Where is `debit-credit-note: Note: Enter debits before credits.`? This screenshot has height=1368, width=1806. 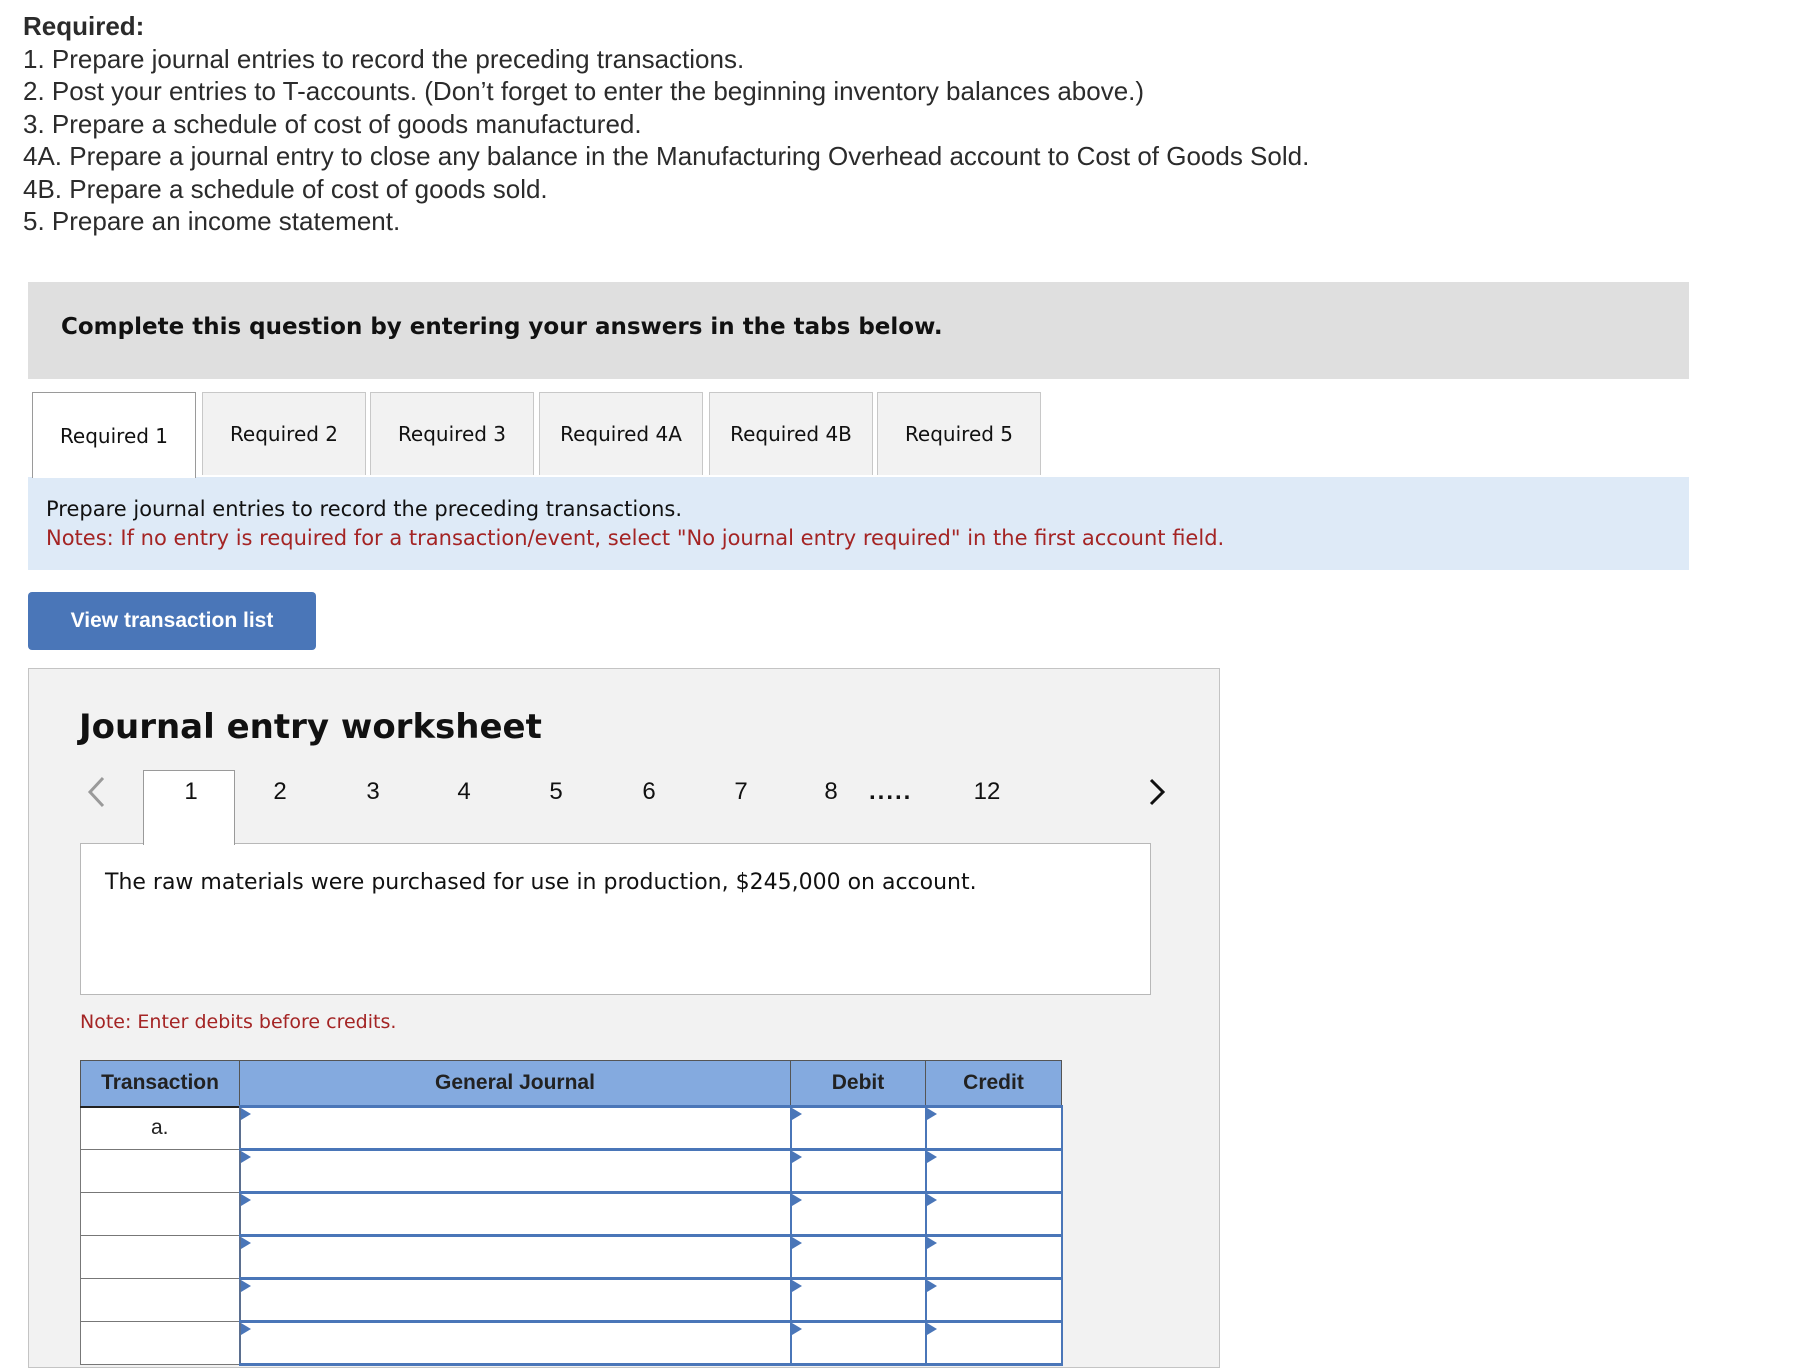 debit-credit-note: Note: Enter debits before credits. is located at coordinates (238, 1022).